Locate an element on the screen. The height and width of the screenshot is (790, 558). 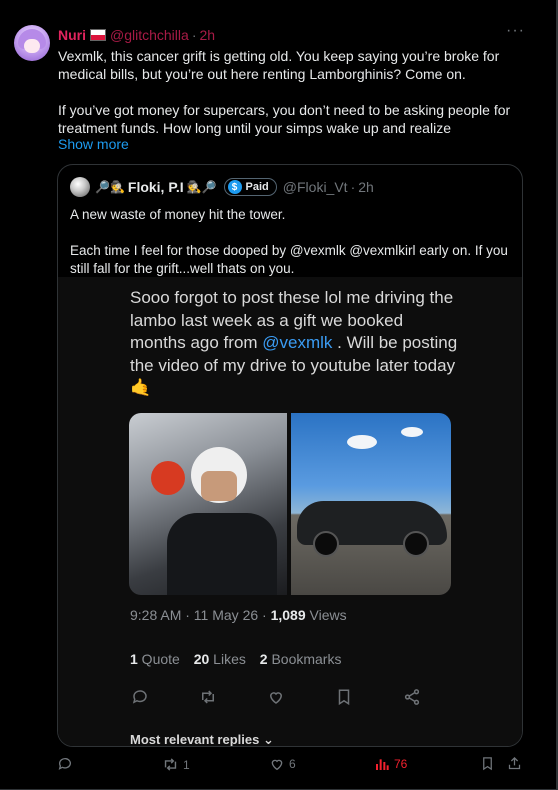
car-photo is located at coordinates (371, 504).